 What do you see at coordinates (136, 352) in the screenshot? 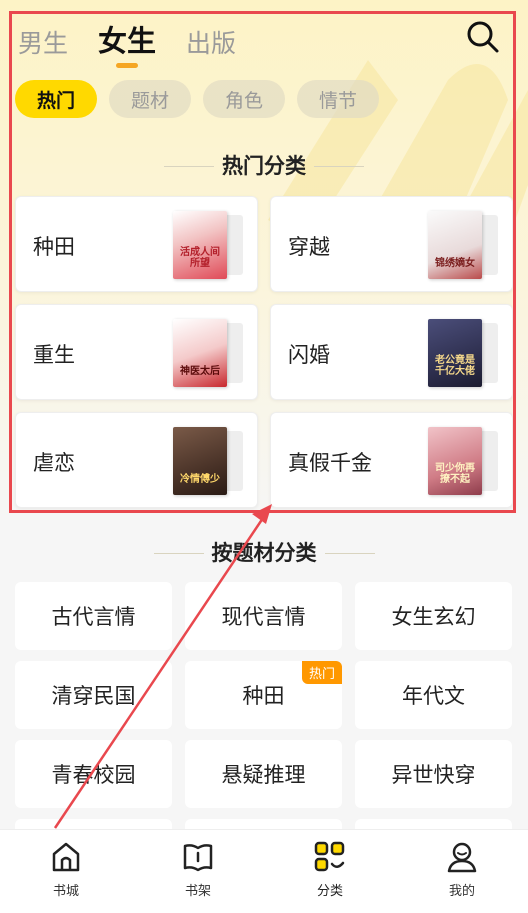
I see `hot-card-rebirth: 重生 神医太后` at bounding box center [136, 352].